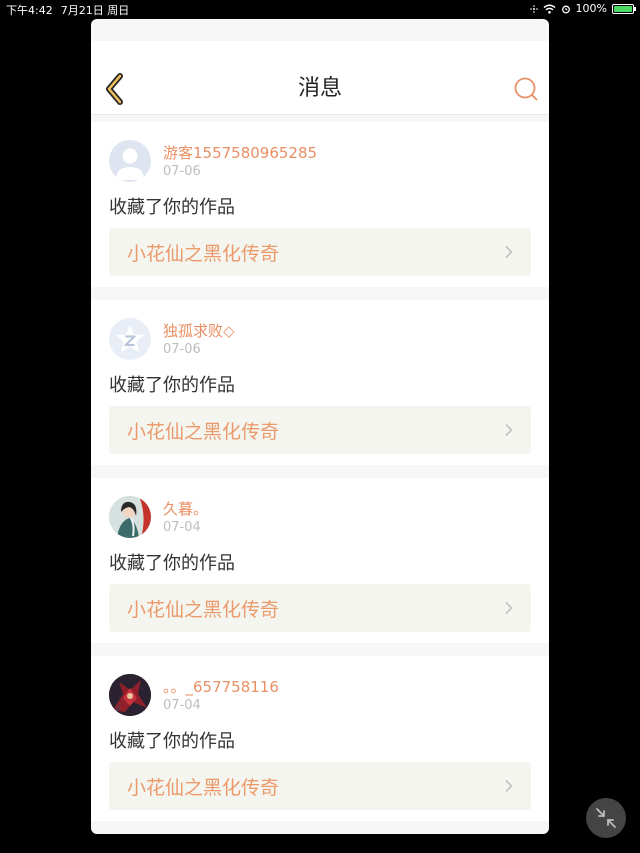  I want to click on message-card: 久暮。 07-04 收藏了你的作品 小花仙之黑化传奇, so click(320, 560).